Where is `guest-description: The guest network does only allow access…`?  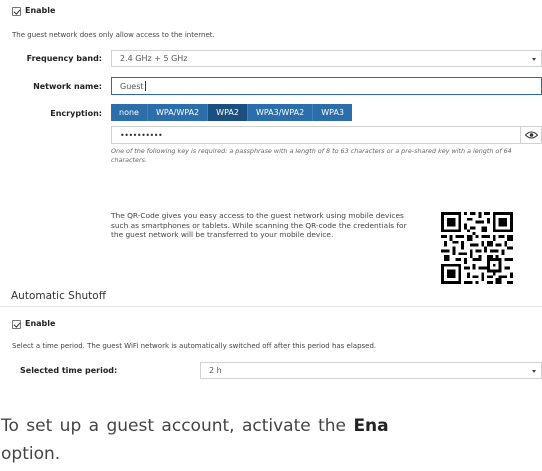 guest-description: The guest network does only allow access… is located at coordinates (113, 35).